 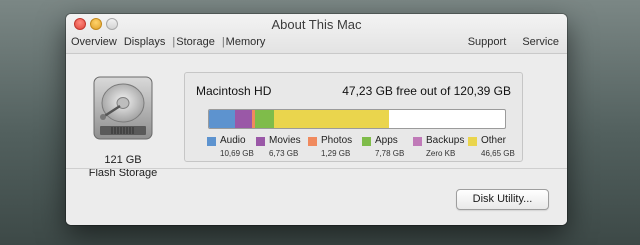 I want to click on tab-storage: Storage, so click(x=195, y=42).